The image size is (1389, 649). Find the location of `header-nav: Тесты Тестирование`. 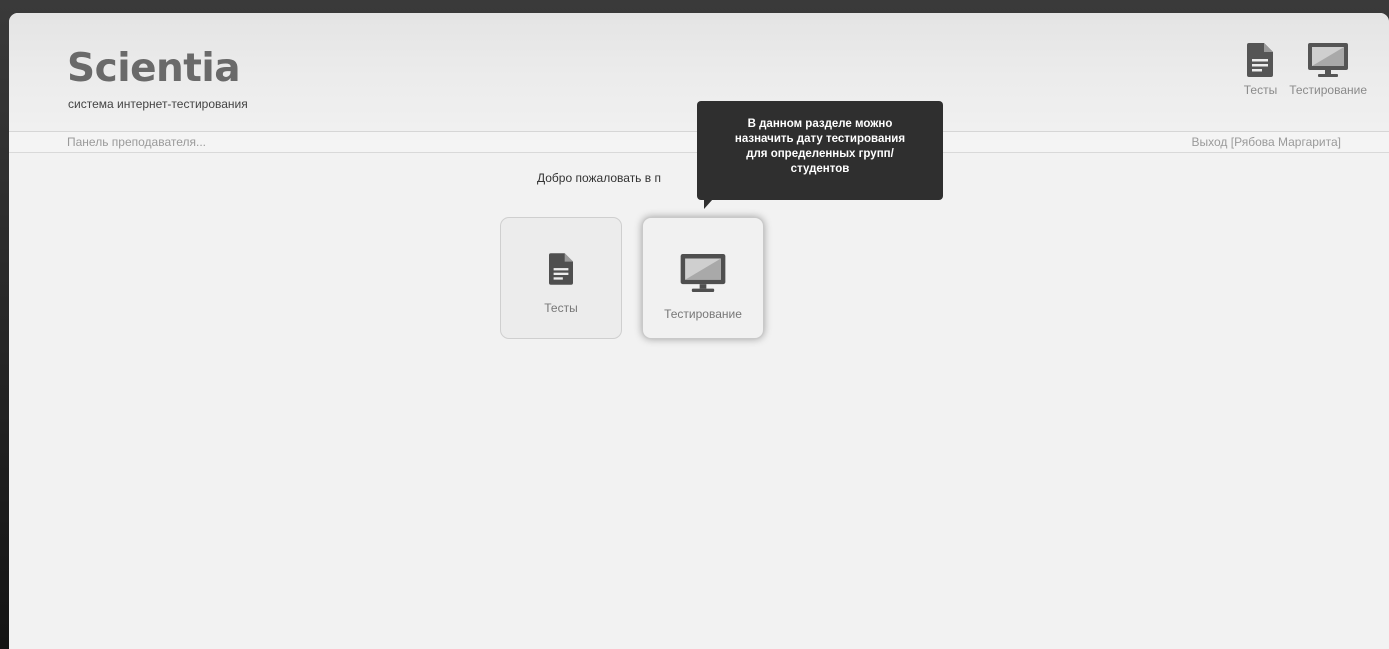

header-nav: Тесты Тестирование is located at coordinates (1305, 70).